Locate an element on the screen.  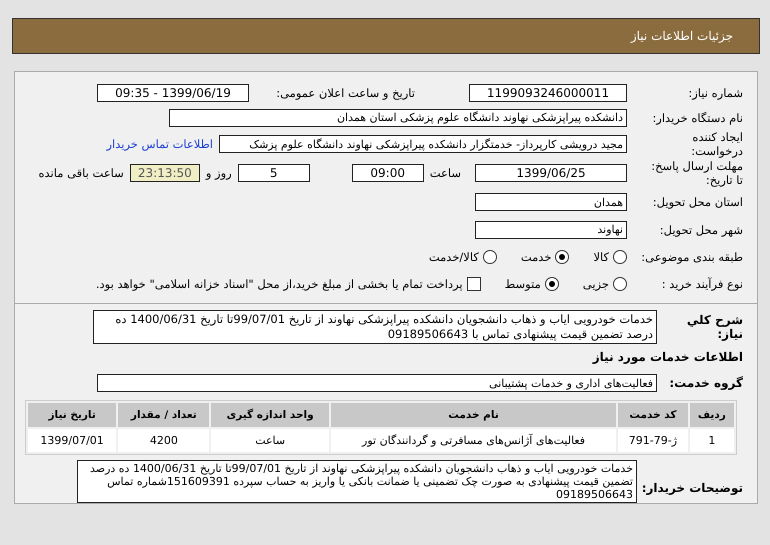
column-header: تاریخ نیاز is located at coordinates (72, 415).